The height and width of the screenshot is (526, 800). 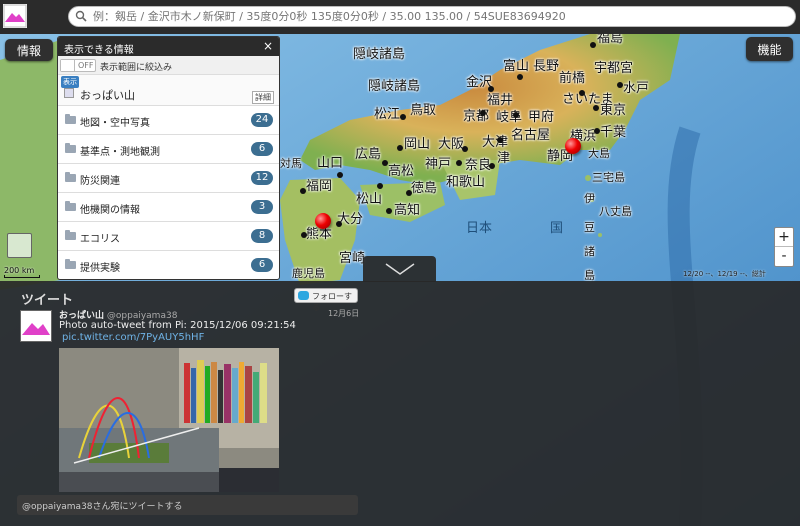 I want to click on close-icon: ×, so click(x=268, y=46).